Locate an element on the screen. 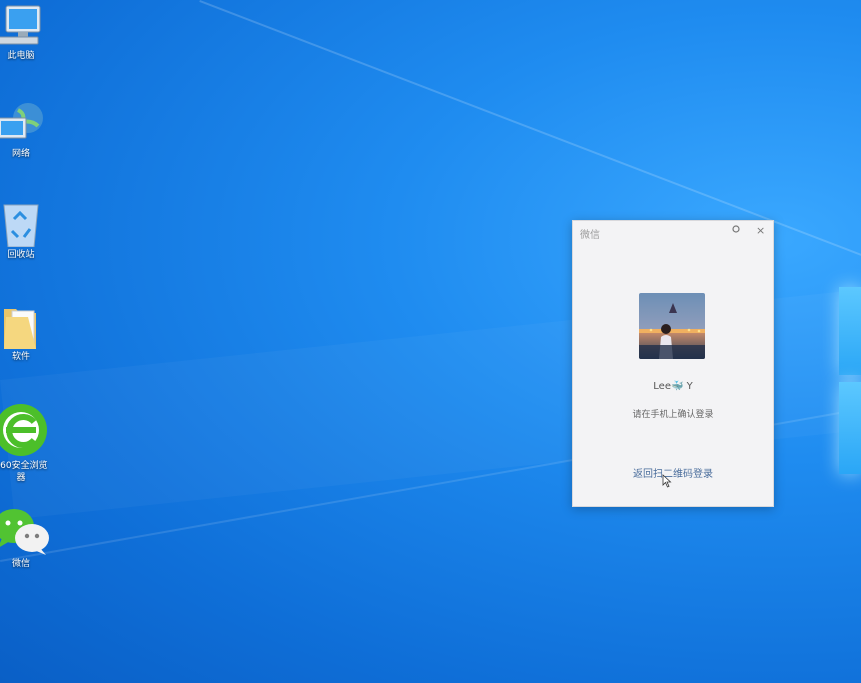  desktop-icon-this-pc: 此电脑 is located at coordinates (24, 32).